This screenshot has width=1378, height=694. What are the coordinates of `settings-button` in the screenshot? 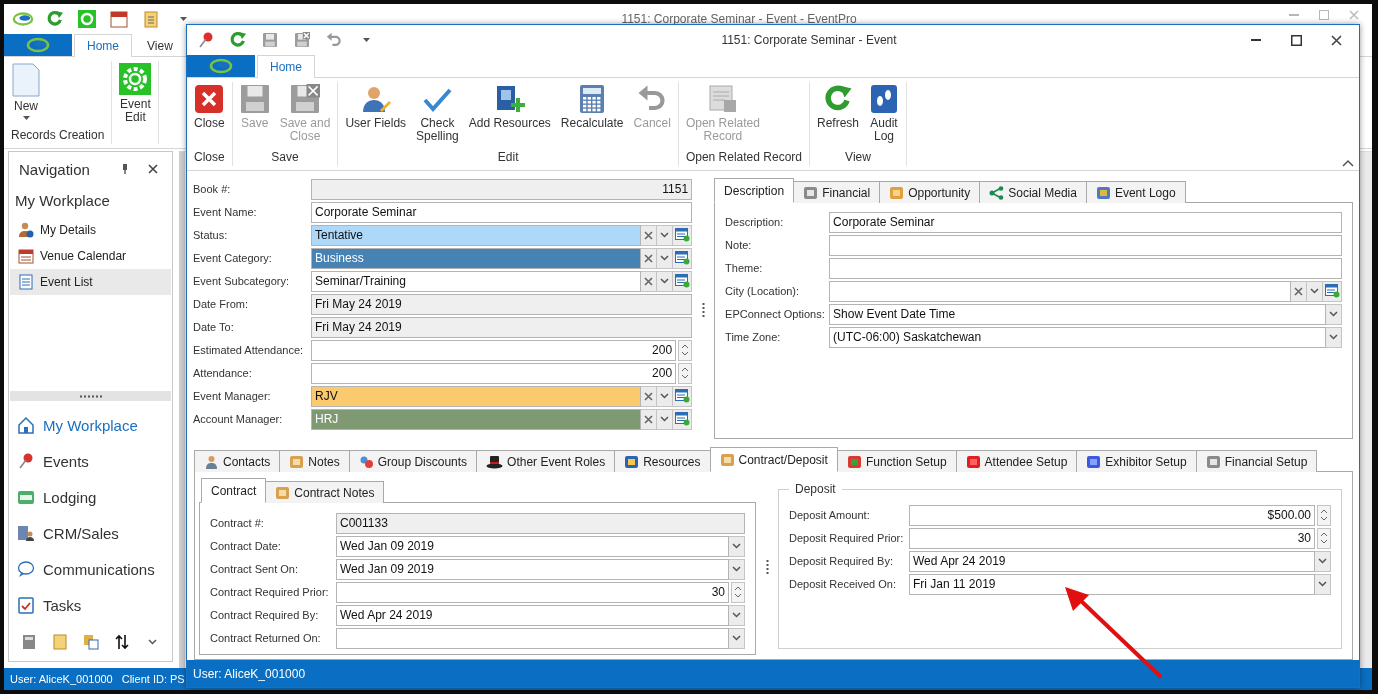 It's located at (87, 19).